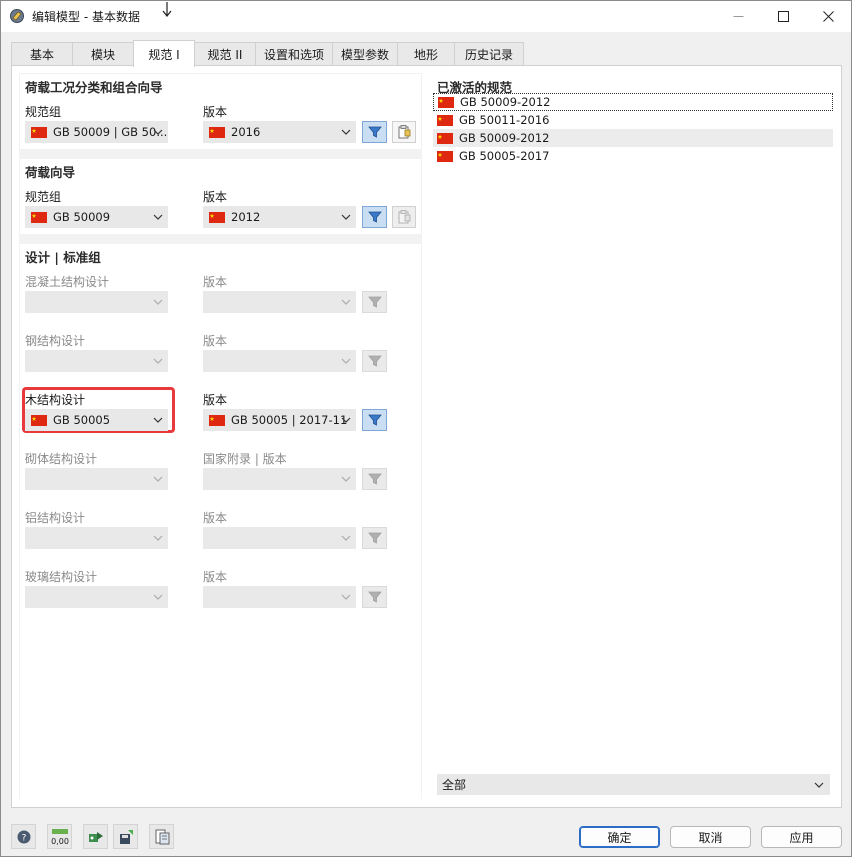 The image size is (852, 857). Describe the element at coordinates (95, 836) in the screenshot. I see `model-transfer-button` at that location.